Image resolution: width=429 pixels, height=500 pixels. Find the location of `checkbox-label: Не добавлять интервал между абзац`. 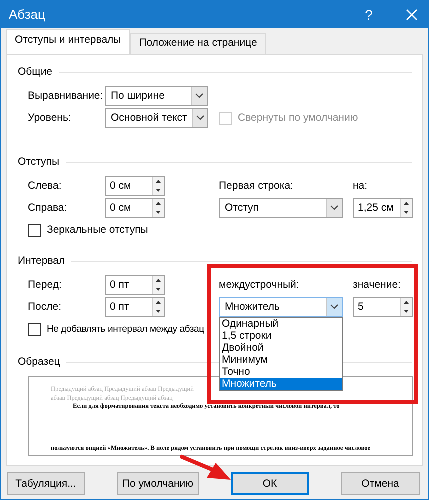

checkbox-label: Не добавлять интервал между абзац is located at coordinates (125, 329).